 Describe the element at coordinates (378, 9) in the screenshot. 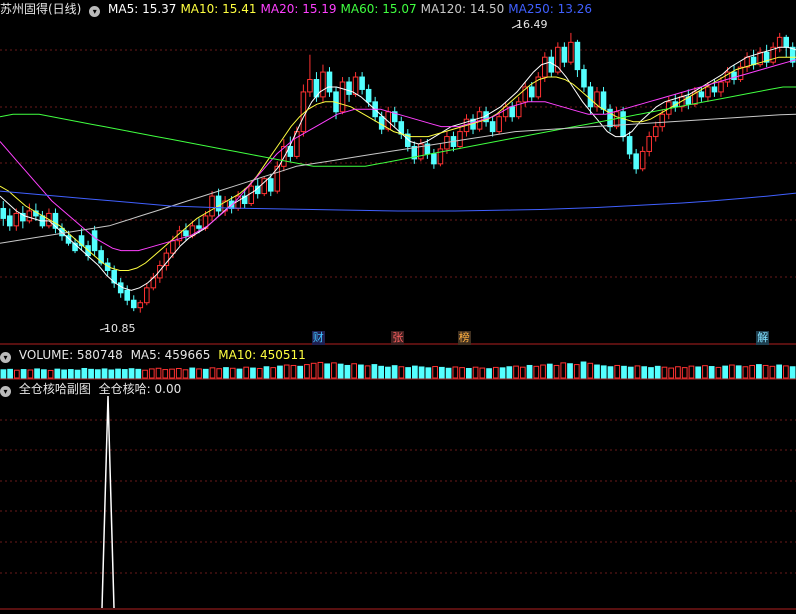

I see `ma-label: MA60: 15.07` at that location.